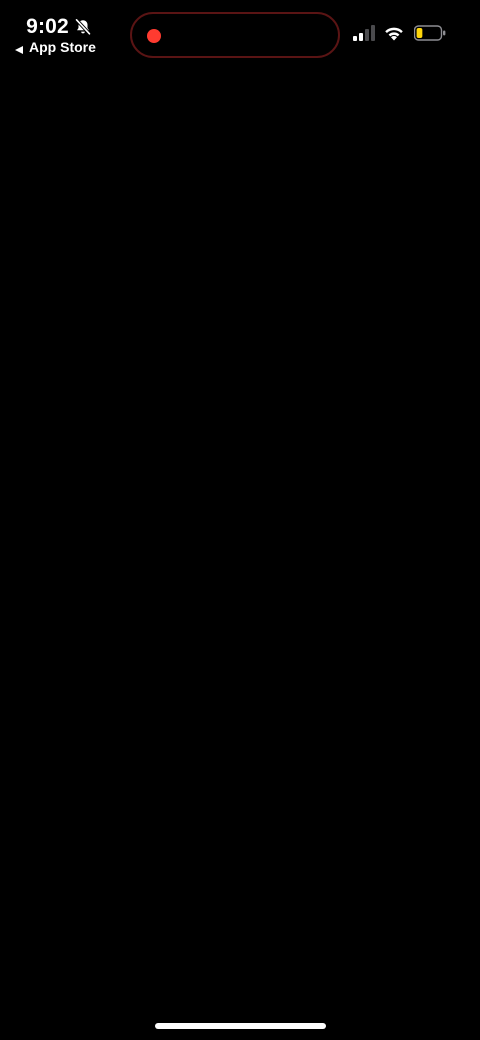 The height and width of the screenshot is (1040, 480). I want to click on back-to-app-store-button: App Store, so click(69, 47).